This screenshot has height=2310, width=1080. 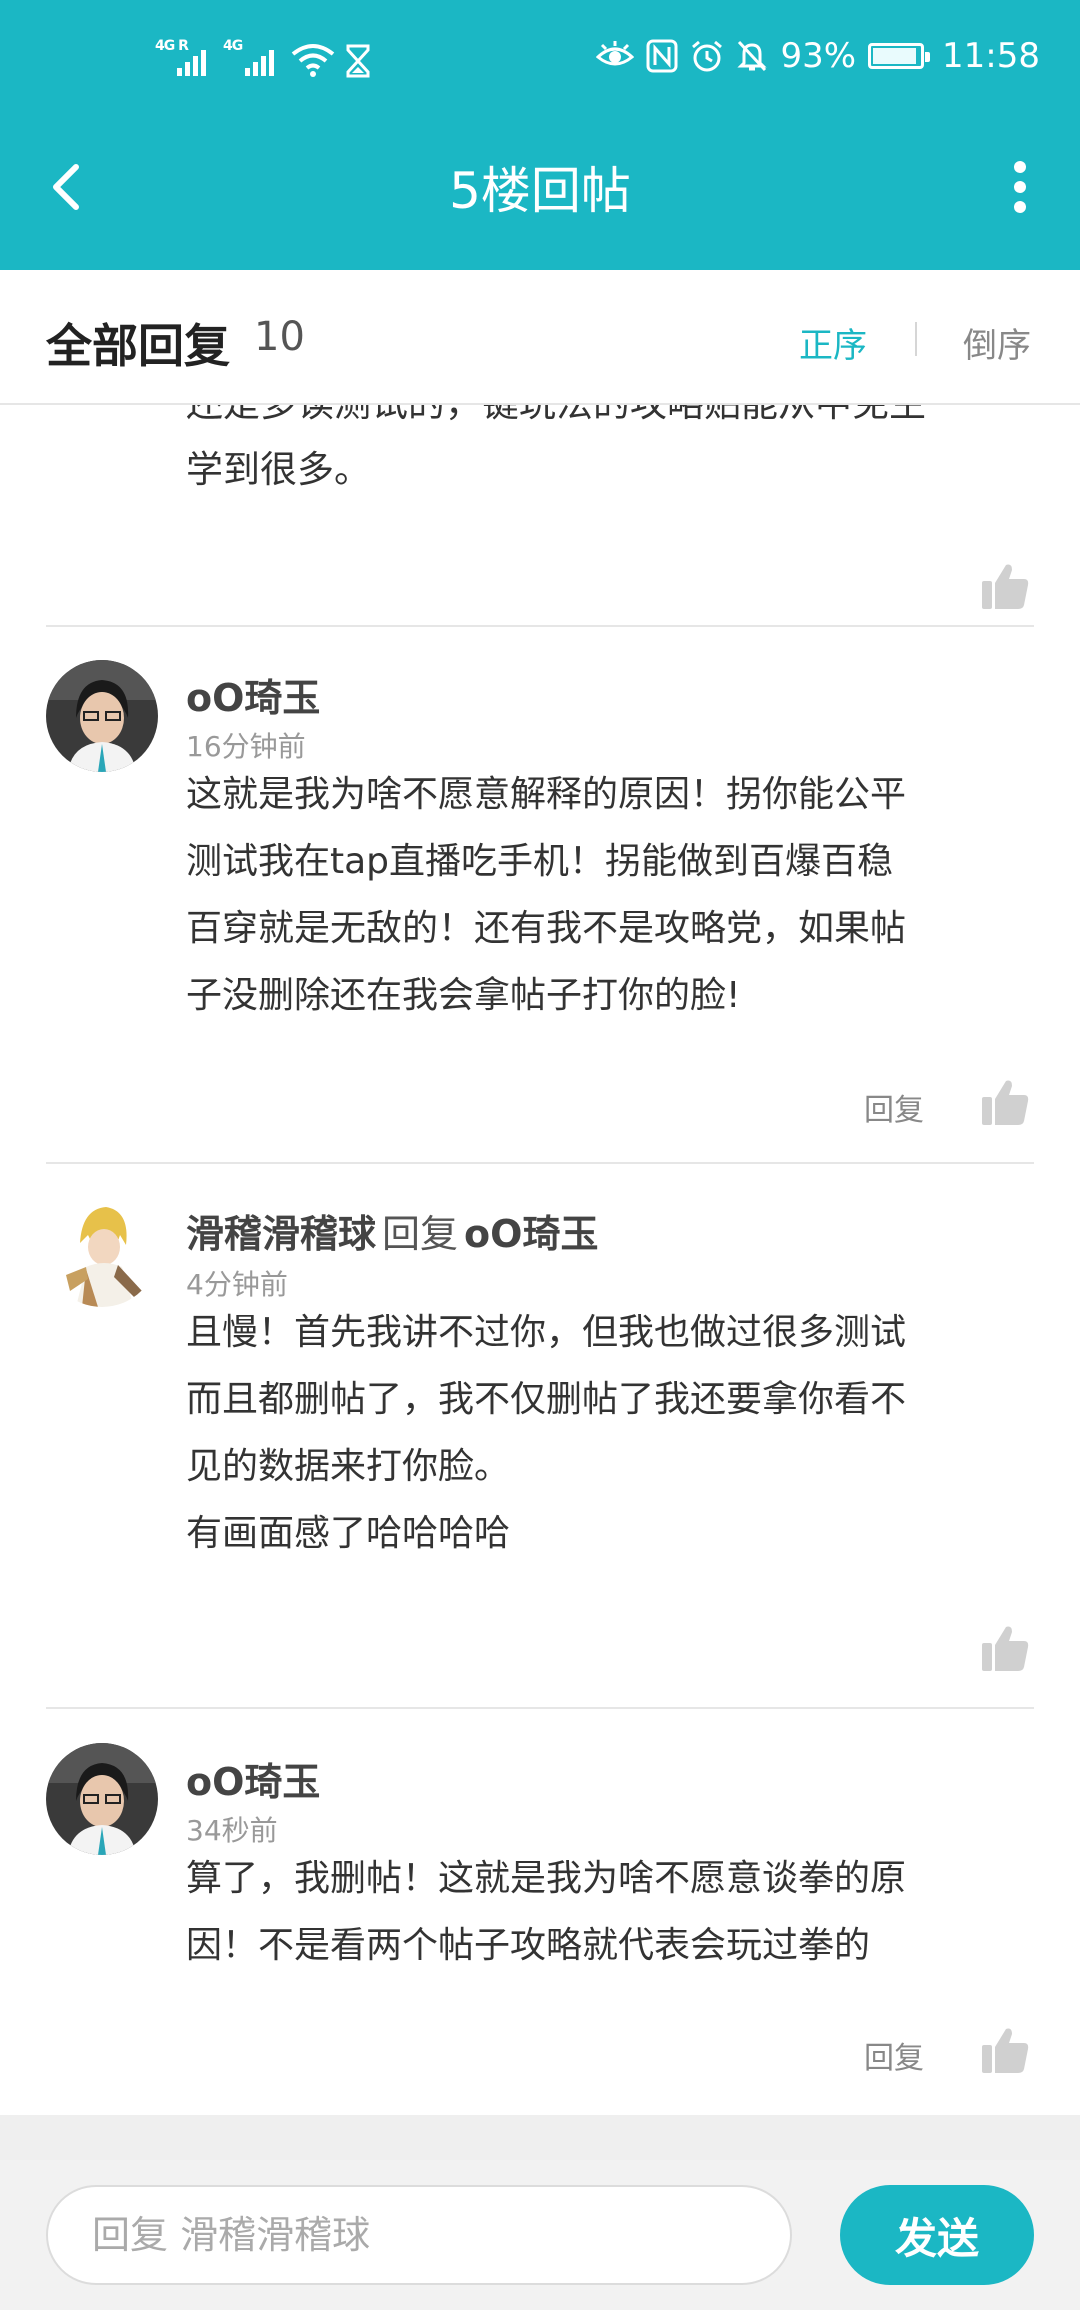 What do you see at coordinates (540, 861) in the screenshot?
I see `comment-line: 测试我在tap直播吃手机！拐能做到百爆百稳` at bounding box center [540, 861].